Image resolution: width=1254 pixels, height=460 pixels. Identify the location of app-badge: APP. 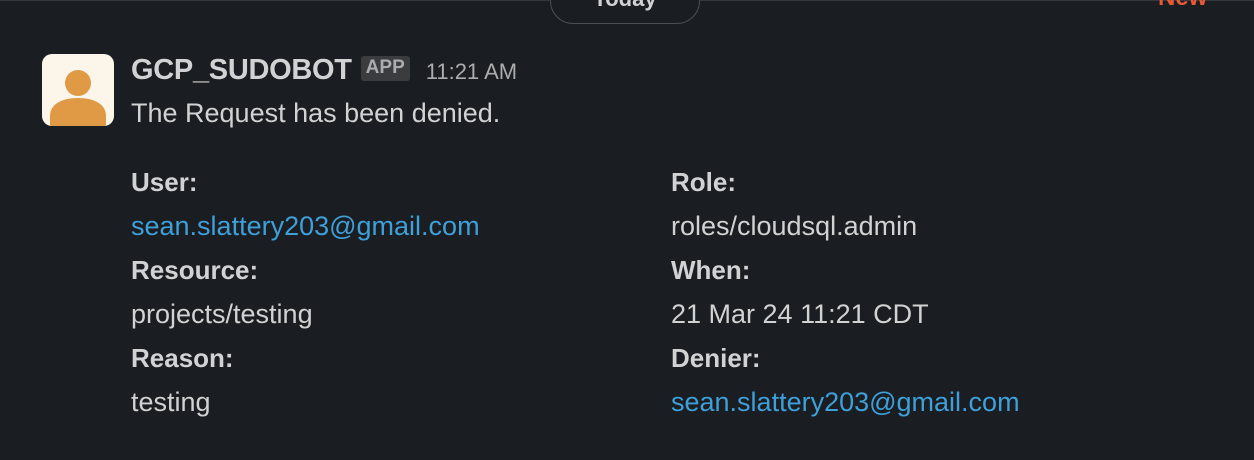
(385, 68).